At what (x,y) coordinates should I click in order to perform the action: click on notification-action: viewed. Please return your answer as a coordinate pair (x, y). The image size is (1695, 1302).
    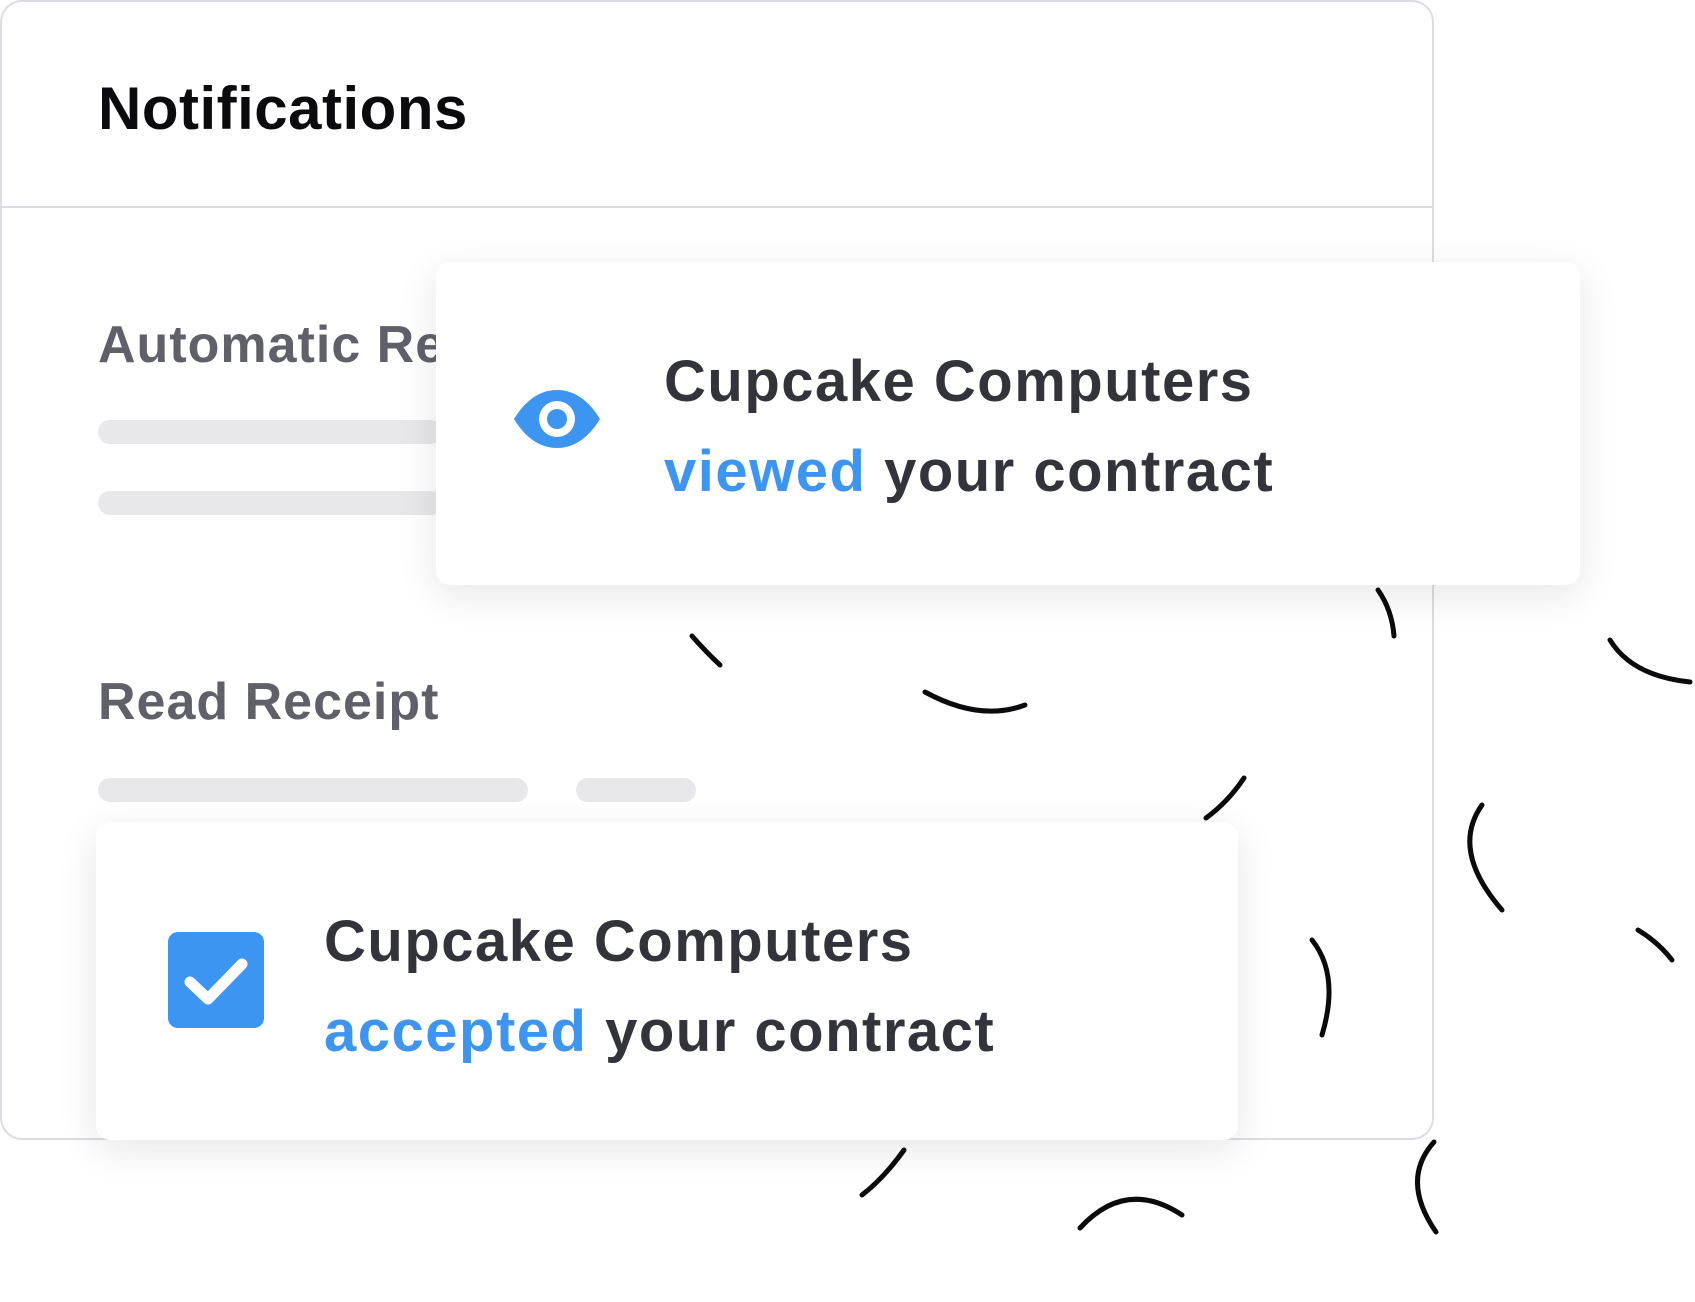
    Looking at the image, I should click on (765, 471).